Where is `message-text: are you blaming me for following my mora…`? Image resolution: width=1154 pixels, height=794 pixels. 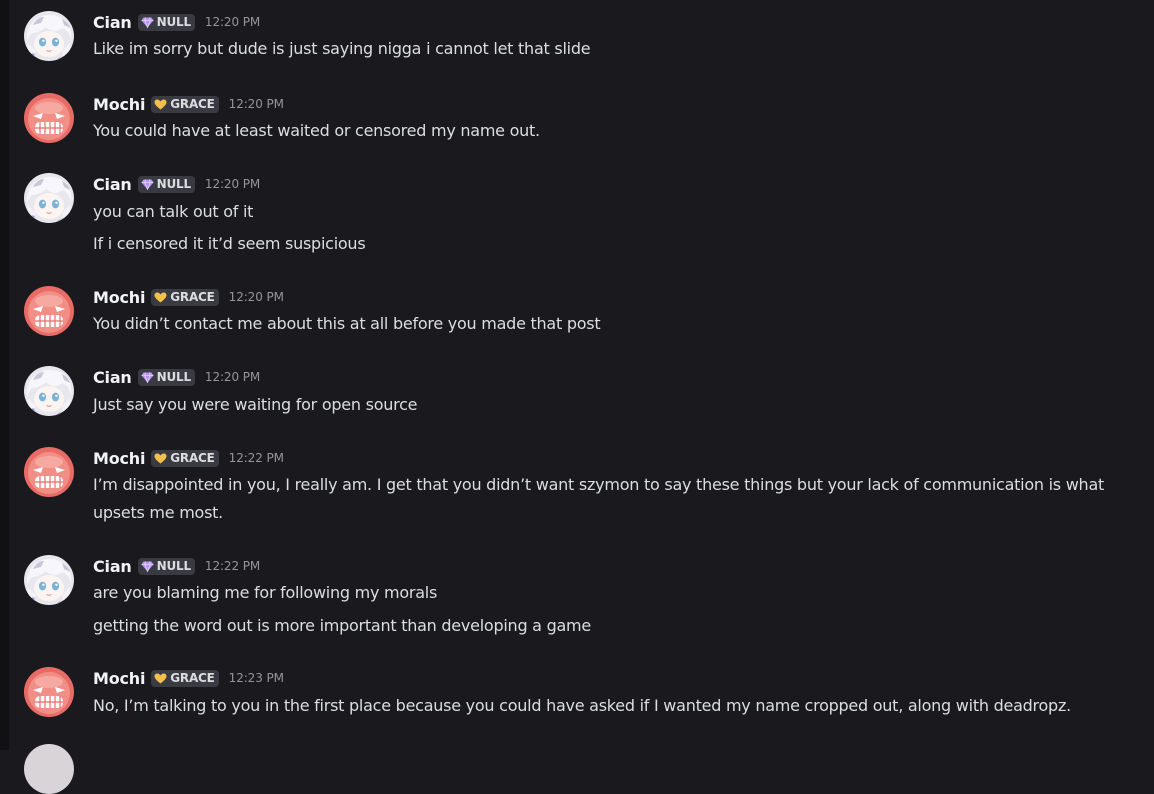
message-text: are you blaming me for following my mora… is located at coordinates (265, 592).